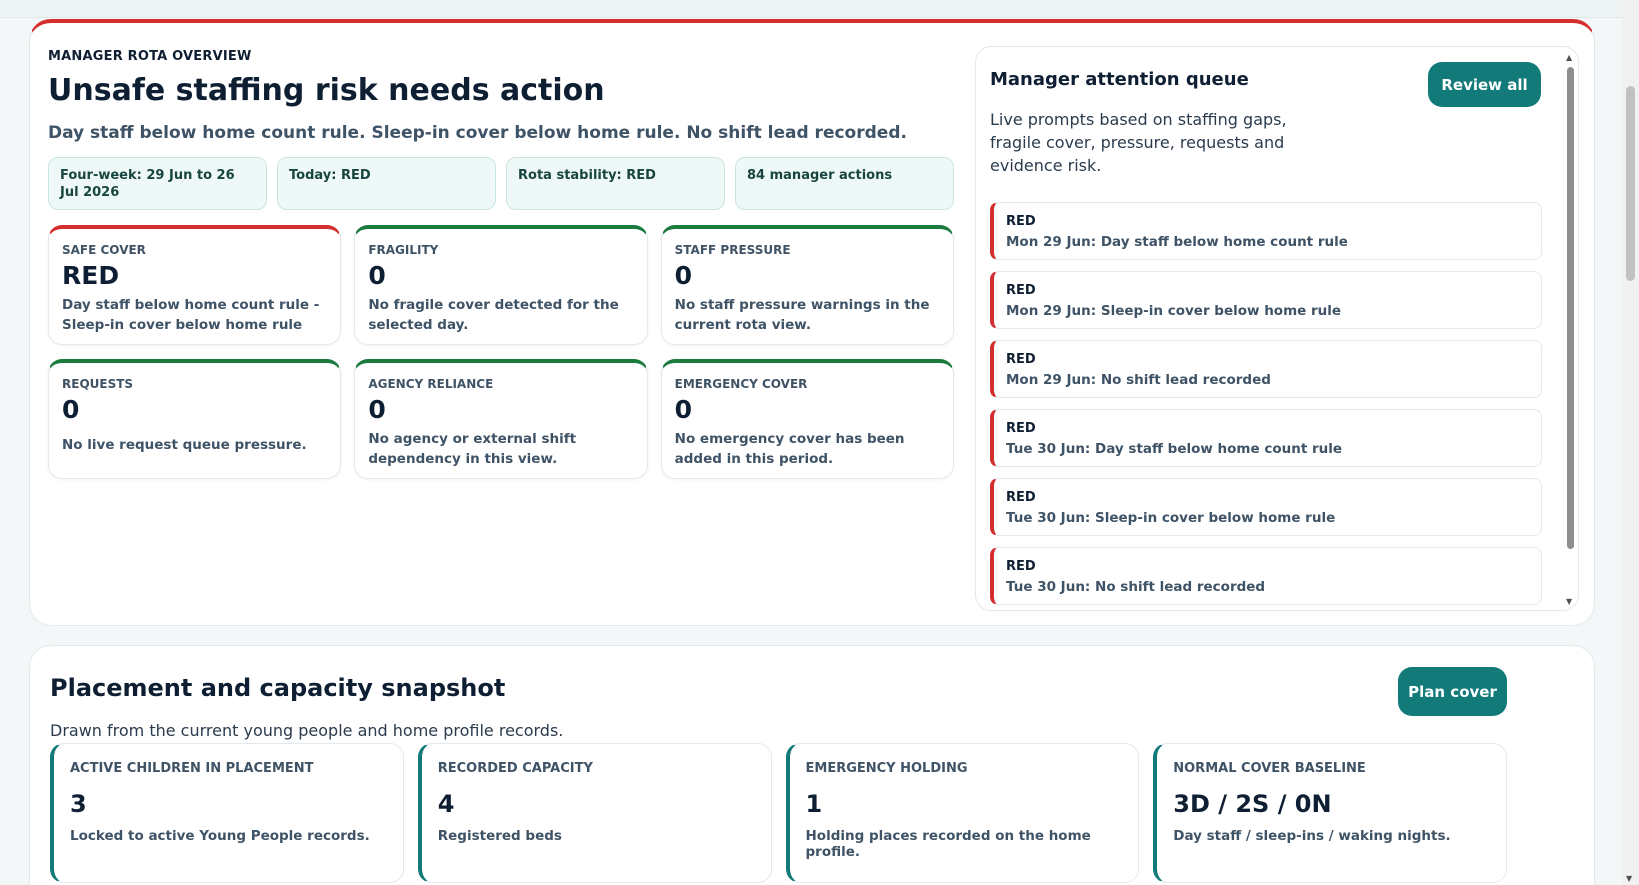 The height and width of the screenshot is (885, 1639). Describe the element at coordinates (157, 183) in the screenshot. I see `chip-four-week: Four-week: 29 Jun to 26 Jul 2026` at that location.